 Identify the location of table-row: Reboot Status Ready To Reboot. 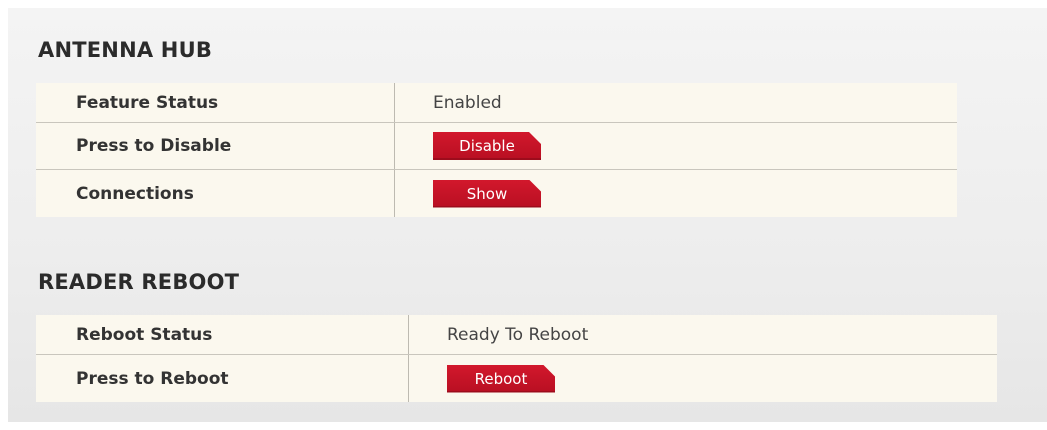
(516, 335).